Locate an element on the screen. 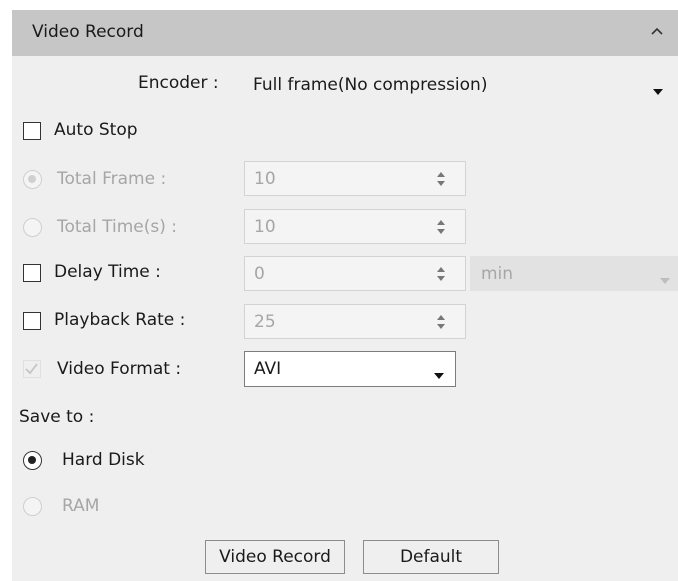  delay-unit-value: min is located at coordinates (497, 273).